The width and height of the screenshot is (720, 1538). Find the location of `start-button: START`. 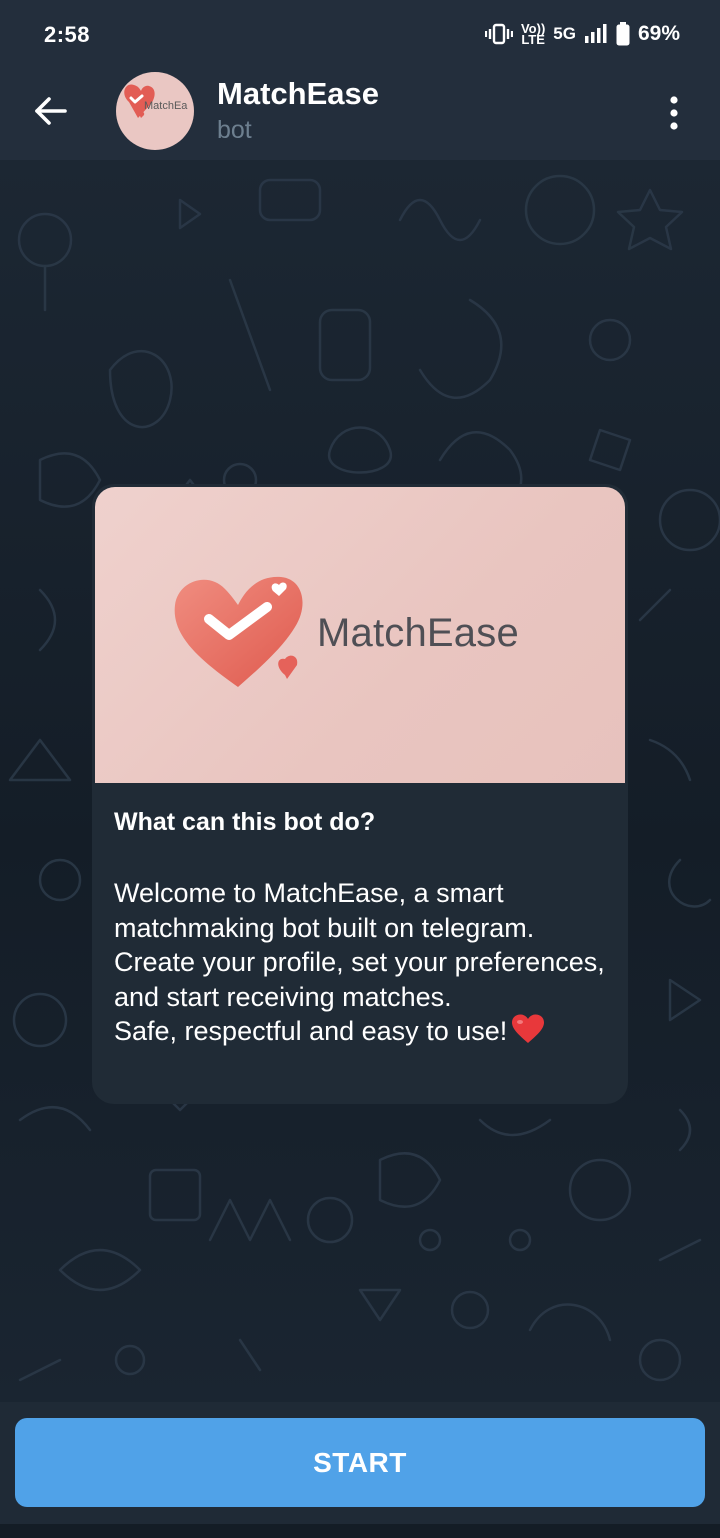

start-button: START is located at coordinates (360, 1462).